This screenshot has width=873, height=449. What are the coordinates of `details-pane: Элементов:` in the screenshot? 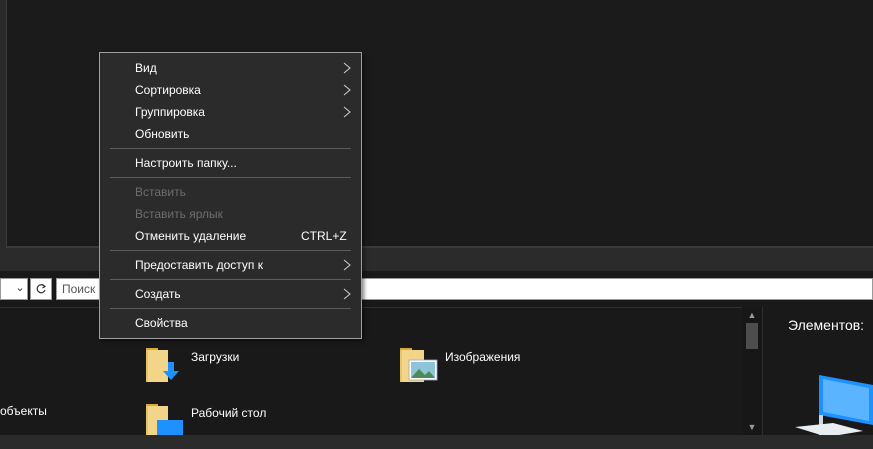 It's located at (817, 372).